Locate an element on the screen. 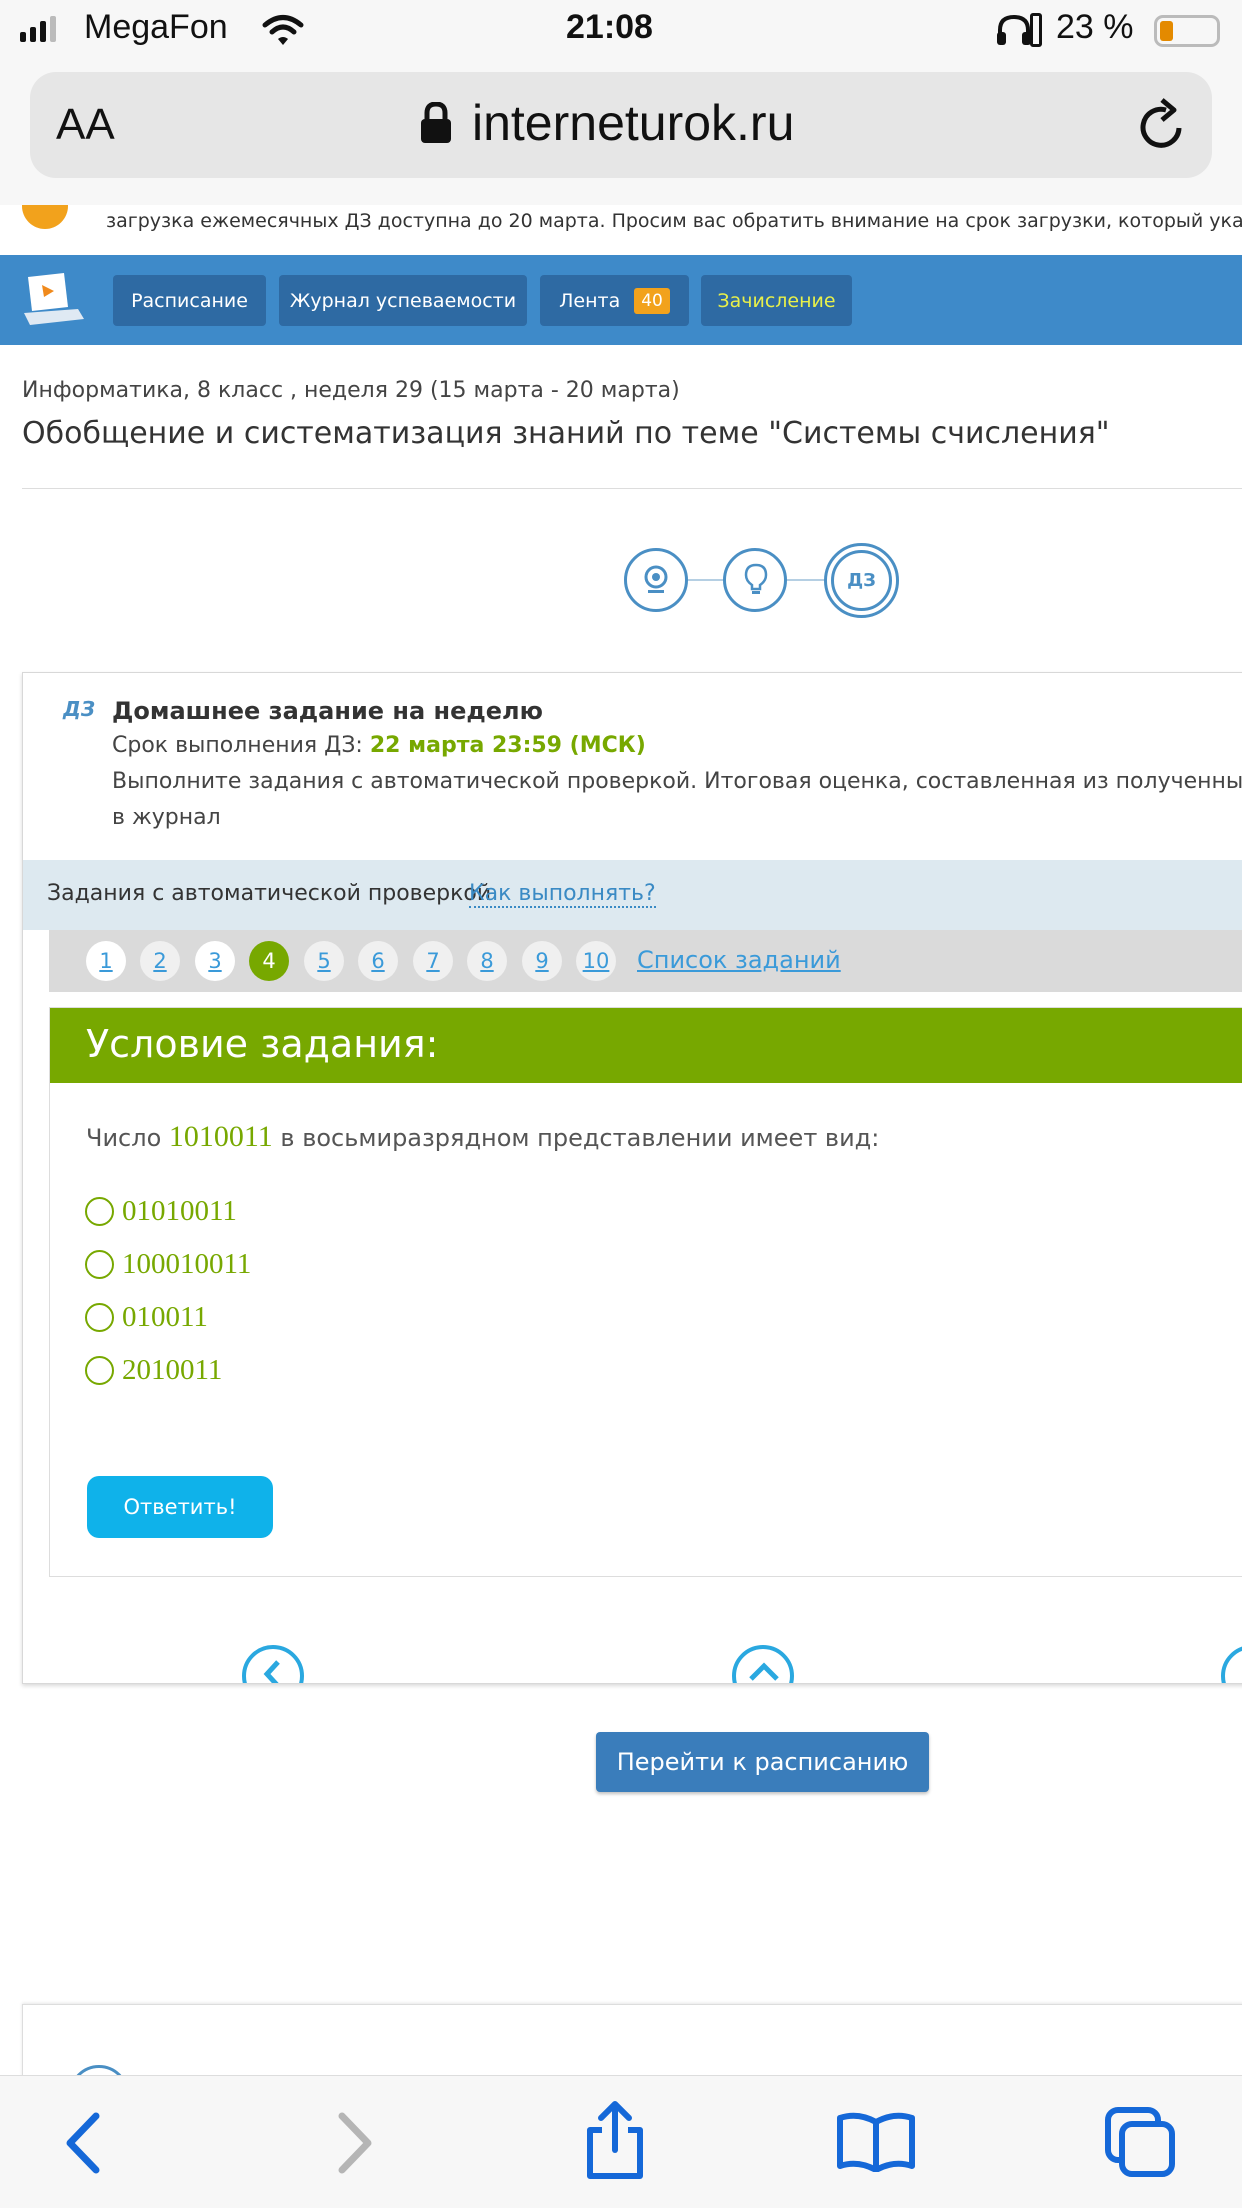 The height and width of the screenshot is (2208, 1242). page-4-active: 4 is located at coordinates (269, 961).